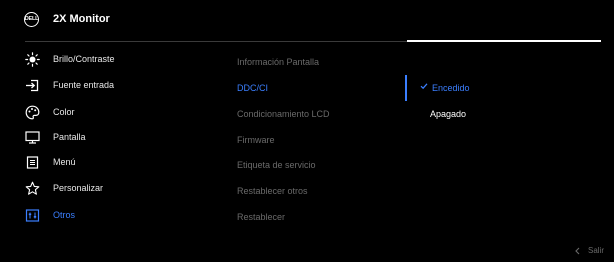  Describe the element at coordinates (448, 114) in the screenshot. I see `option-apagado: Apagado` at that location.